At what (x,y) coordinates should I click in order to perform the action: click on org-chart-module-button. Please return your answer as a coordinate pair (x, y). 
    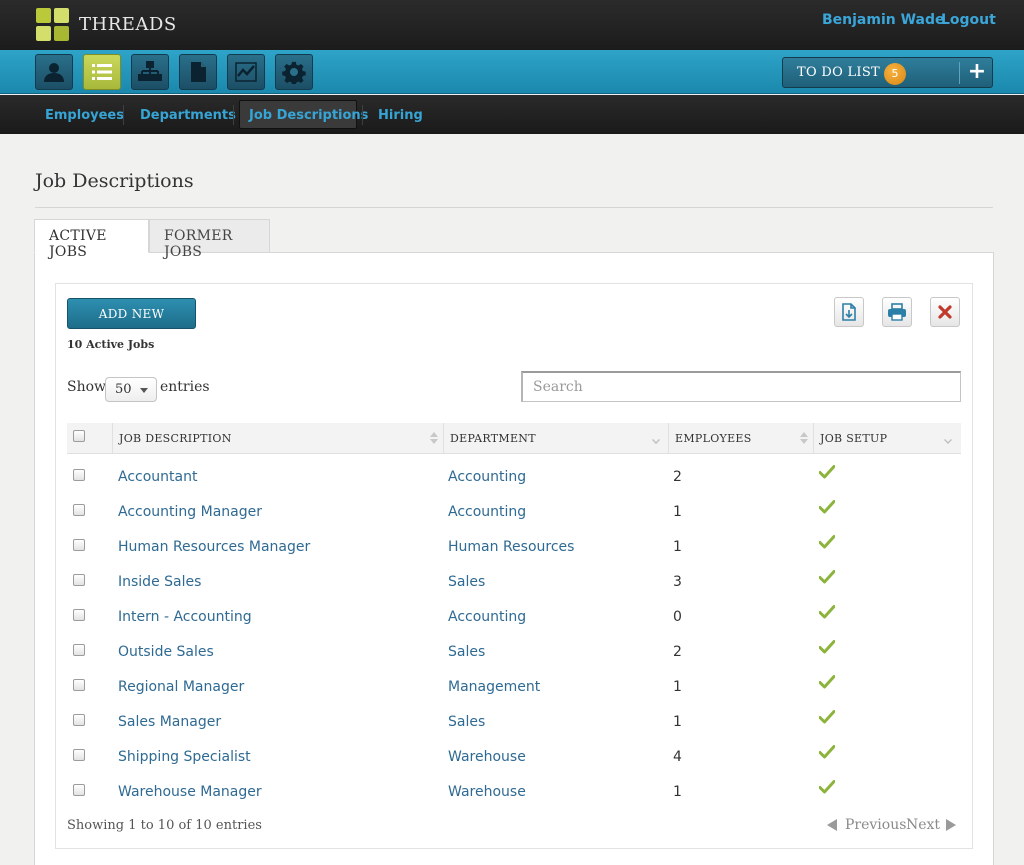
    Looking at the image, I should click on (150, 72).